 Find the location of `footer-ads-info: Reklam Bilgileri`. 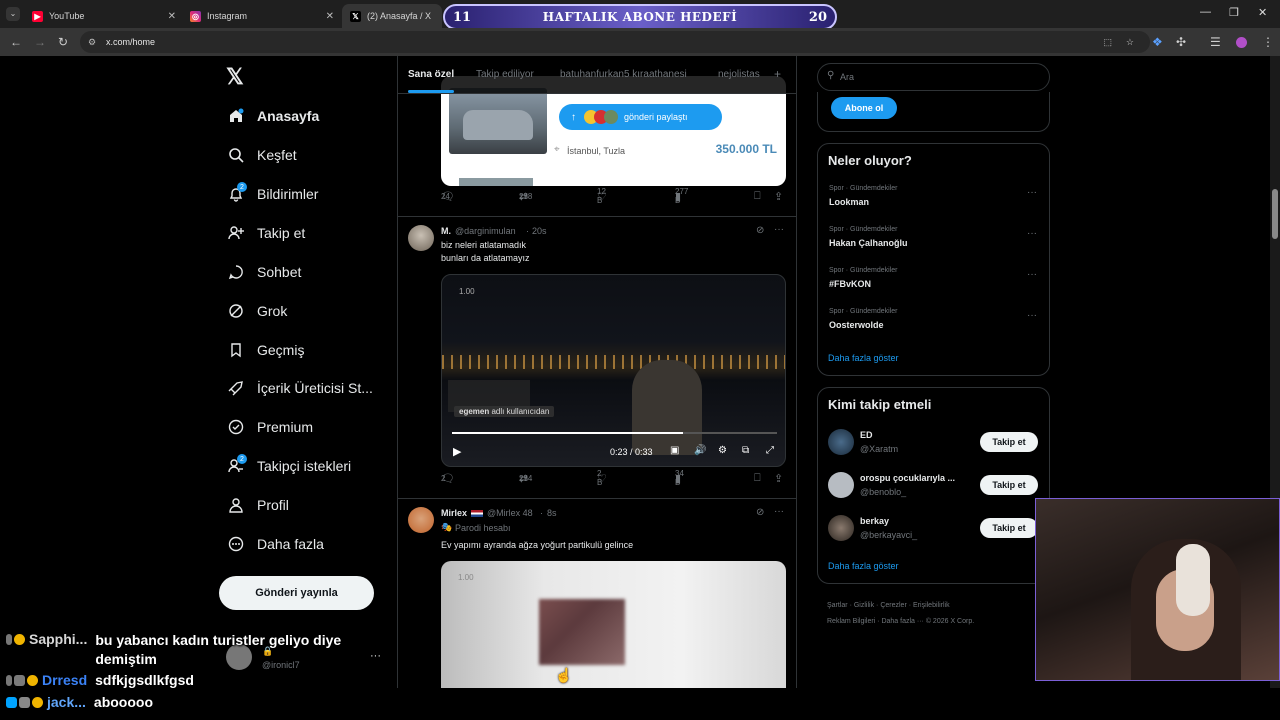

footer-ads-info: Reklam Bilgileri is located at coordinates (851, 621).